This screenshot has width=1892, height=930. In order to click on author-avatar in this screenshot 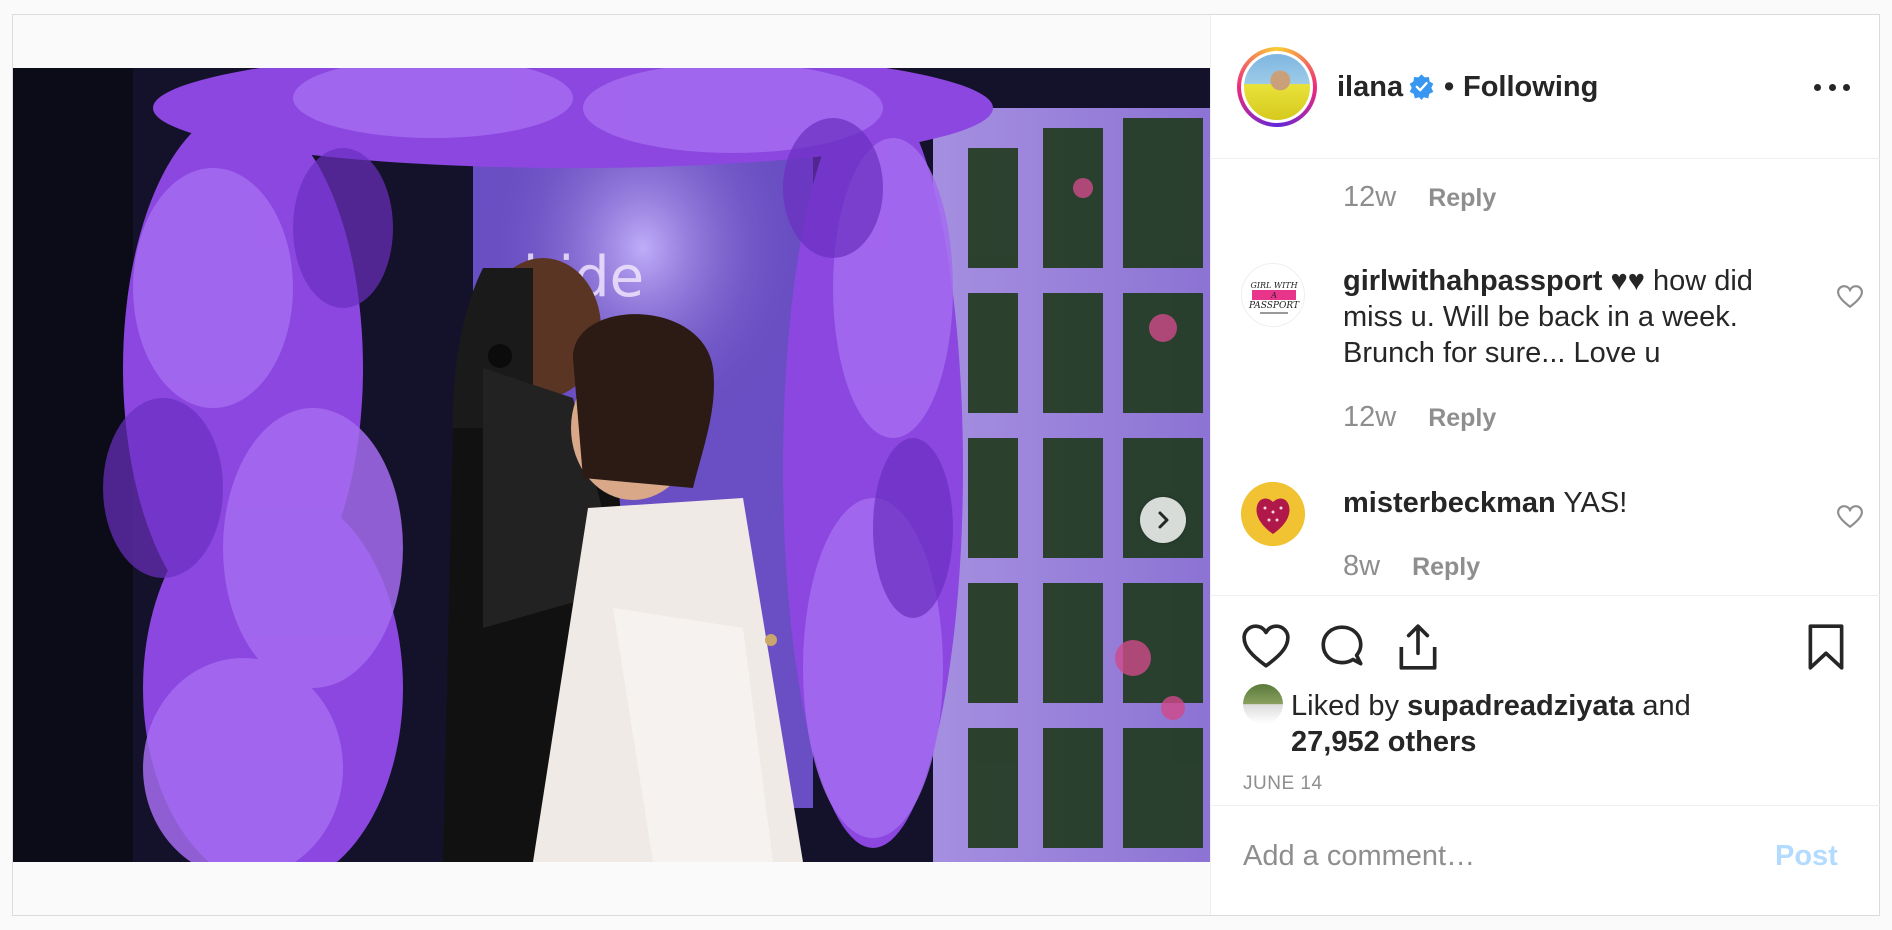, I will do `click(1277, 87)`.